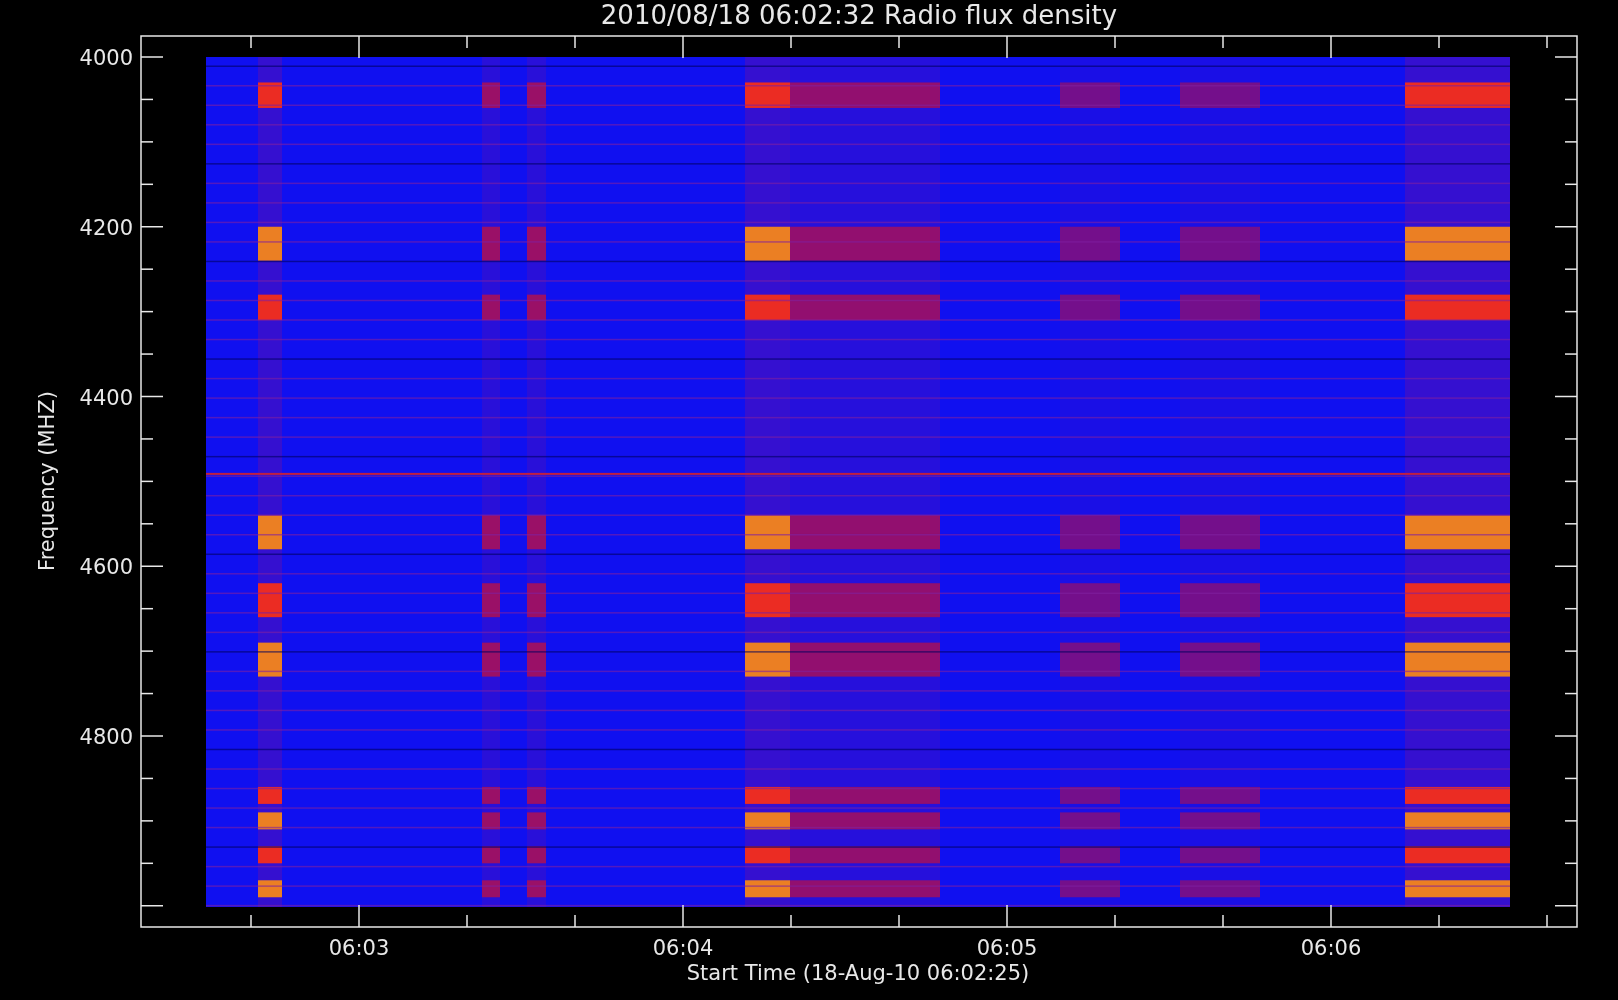 This screenshot has width=1618, height=1000. Describe the element at coordinates (683, 948) in the screenshot. I see `x-tick-label: 06:04` at that location.